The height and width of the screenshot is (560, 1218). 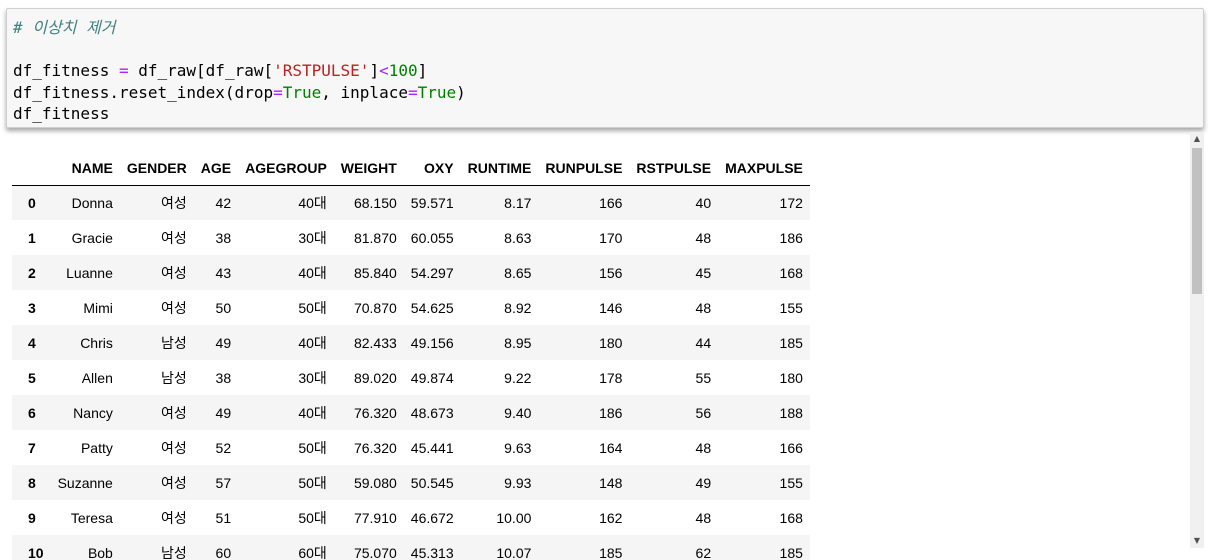 I want to click on table-cell: Patty, so click(x=96, y=447).